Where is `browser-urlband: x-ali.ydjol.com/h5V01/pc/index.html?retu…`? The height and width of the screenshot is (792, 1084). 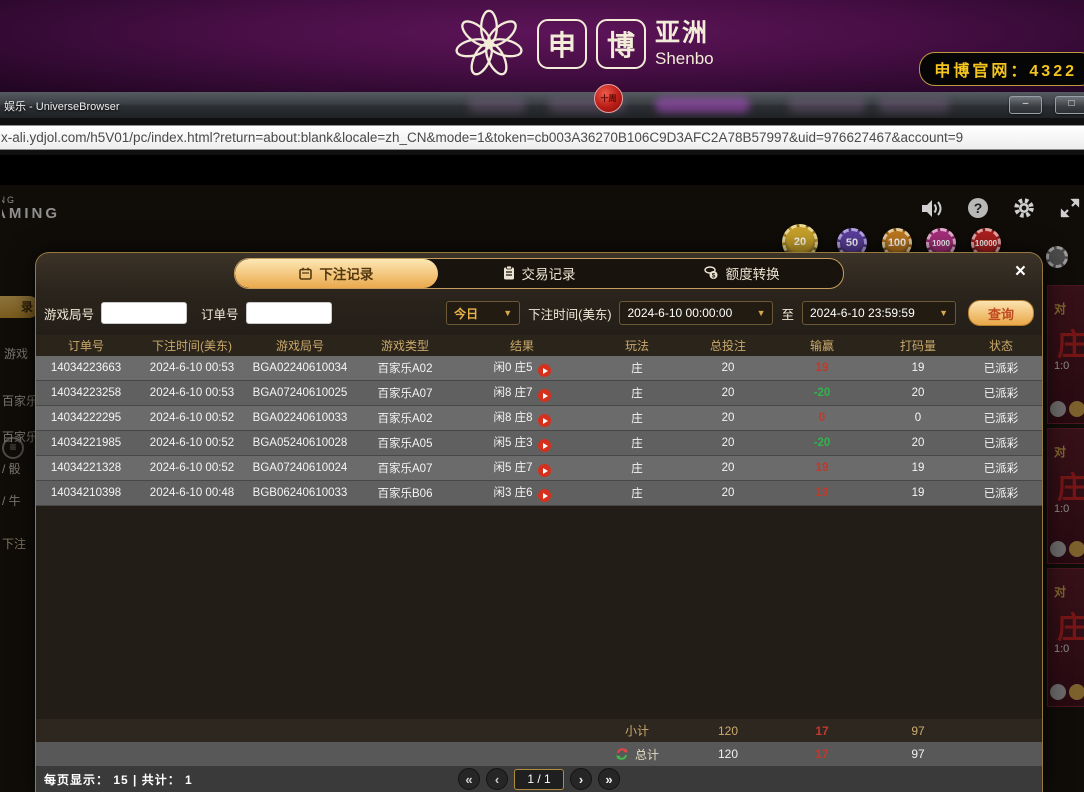
browser-urlband: x-ali.ydjol.com/h5V01/pc/index.html?retu… is located at coordinates (542, 136).